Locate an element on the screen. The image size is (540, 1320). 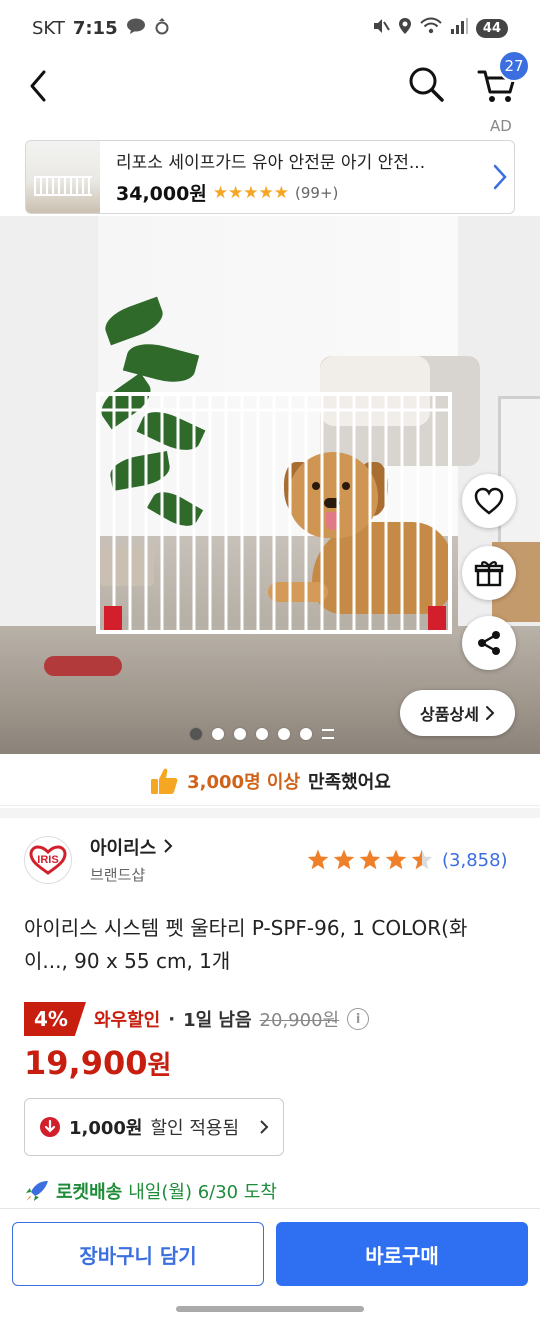
share-icon is located at coordinates (489, 643).